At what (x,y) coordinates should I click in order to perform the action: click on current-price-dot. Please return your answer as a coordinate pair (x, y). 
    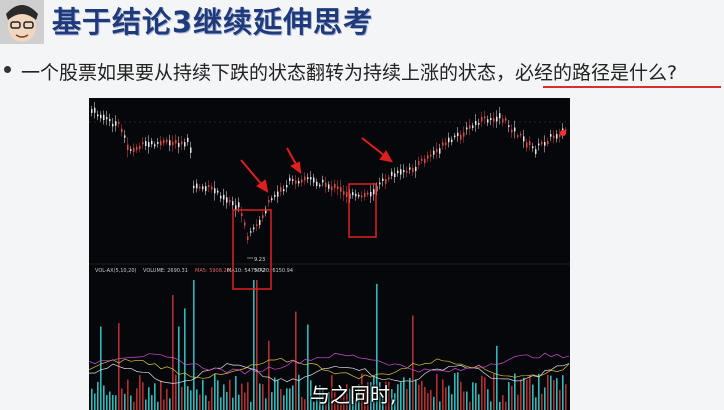
    Looking at the image, I should click on (563, 133).